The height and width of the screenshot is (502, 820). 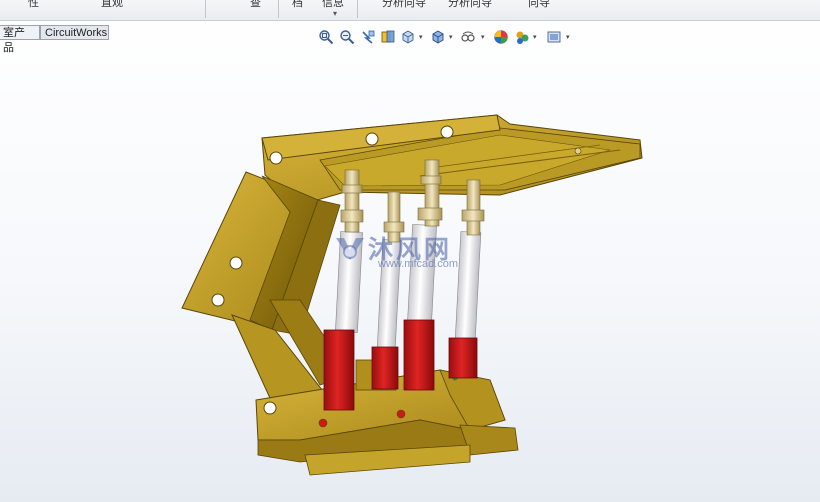 I want to click on canopy-beam, so click(x=452, y=160).